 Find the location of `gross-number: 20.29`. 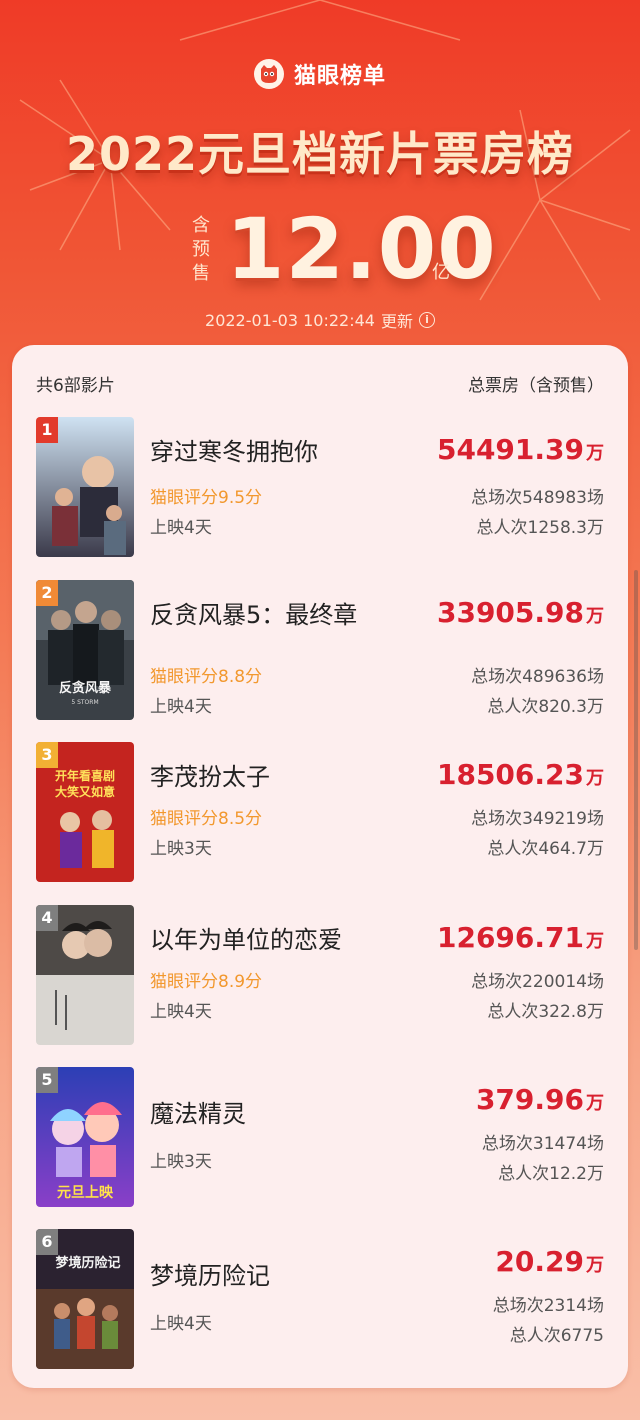

gross-number: 20.29 is located at coordinates (539, 1261).